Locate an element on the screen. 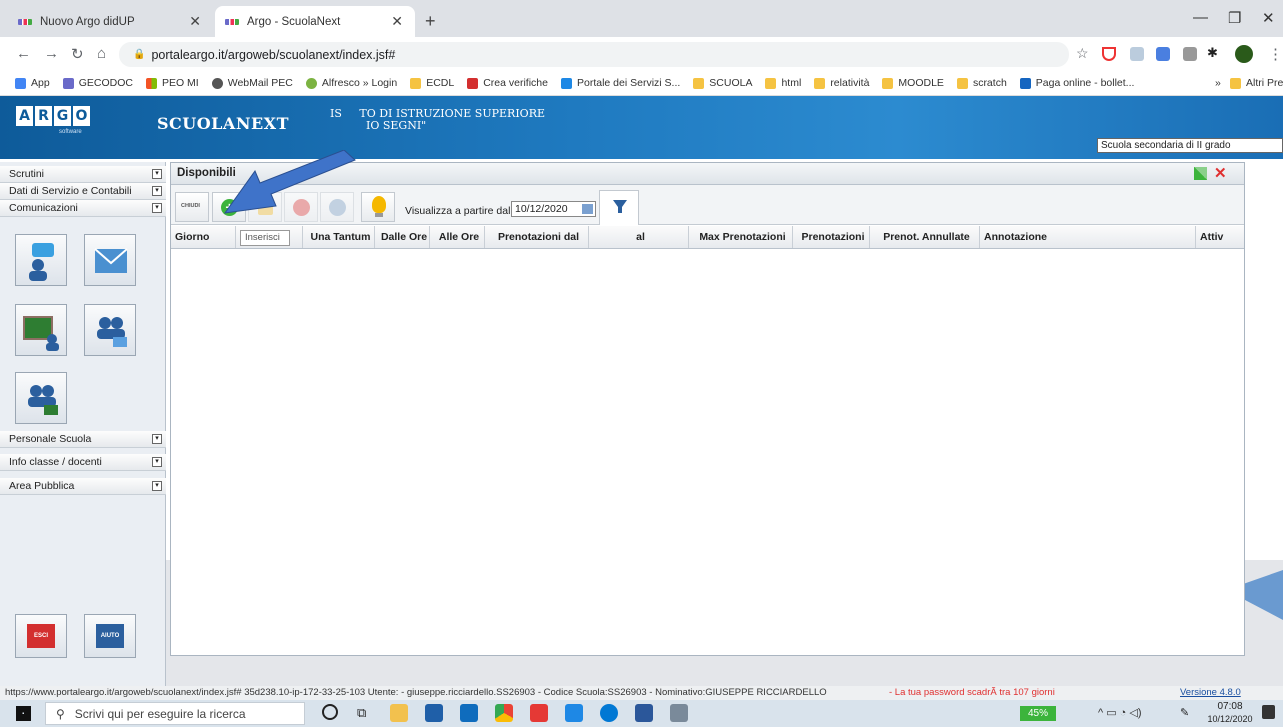  windows-start-icon is located at coordinates (23, 713).